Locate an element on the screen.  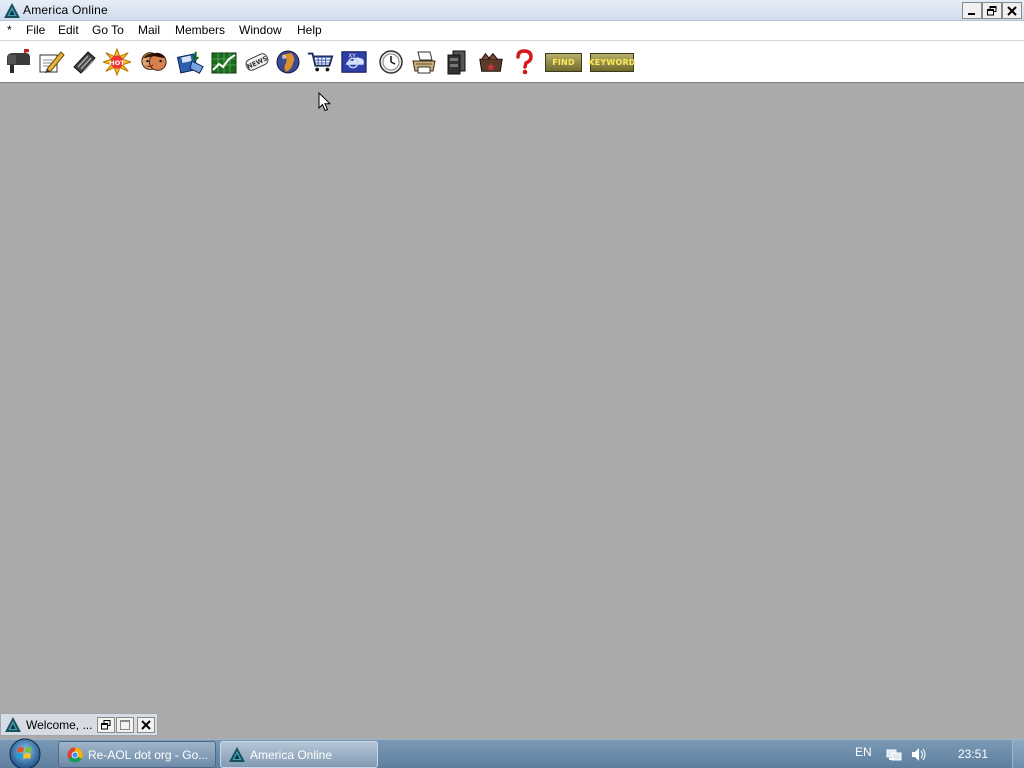
menu-mail: Mail is located at coordinates (149, 30).